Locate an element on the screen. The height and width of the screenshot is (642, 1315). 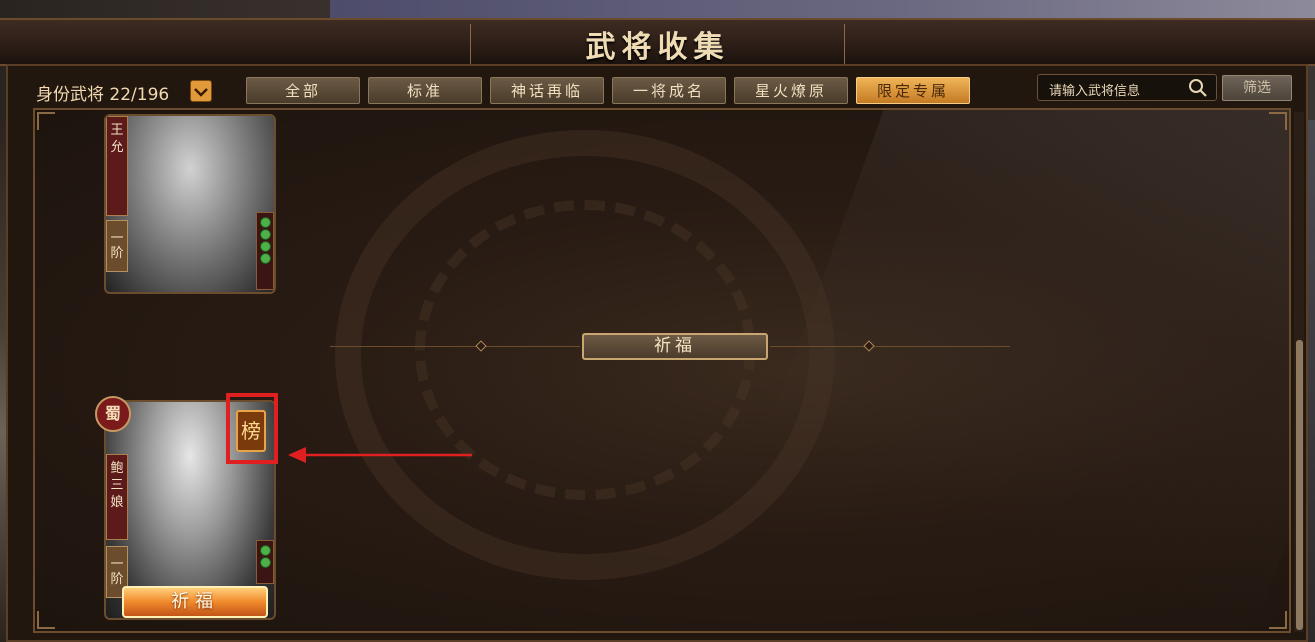
annotation-arrow-icon is located at coordinates (380, 455).